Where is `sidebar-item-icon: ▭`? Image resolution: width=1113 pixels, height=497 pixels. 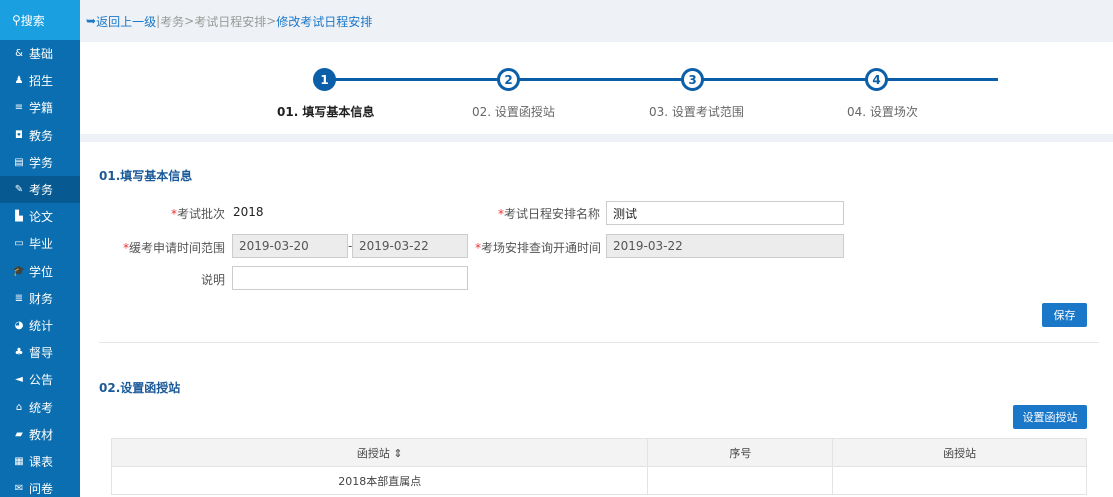
sidebar-item-icon: ▭ is located at coordinates (19, 244).